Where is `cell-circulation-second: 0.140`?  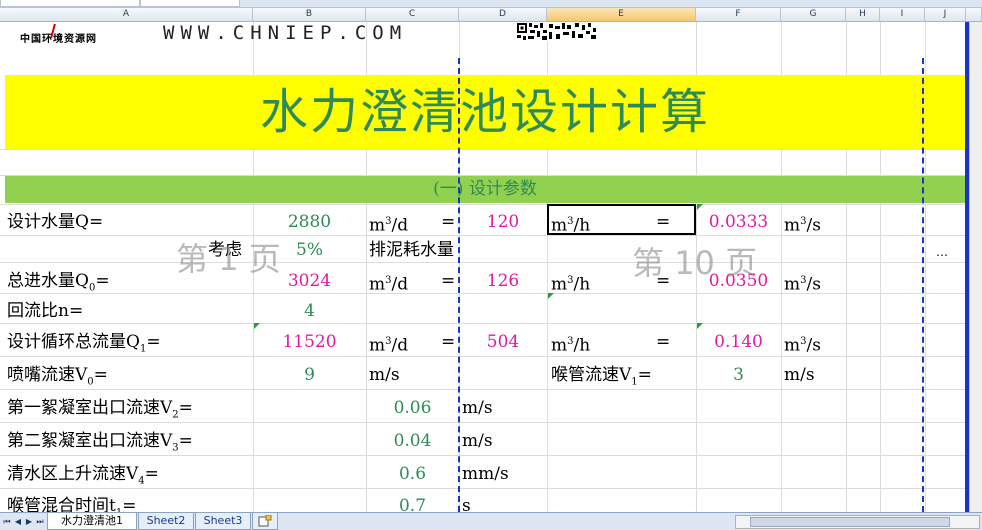 cell-circulation-second: 0.140 is located at coordinates (738, 342).